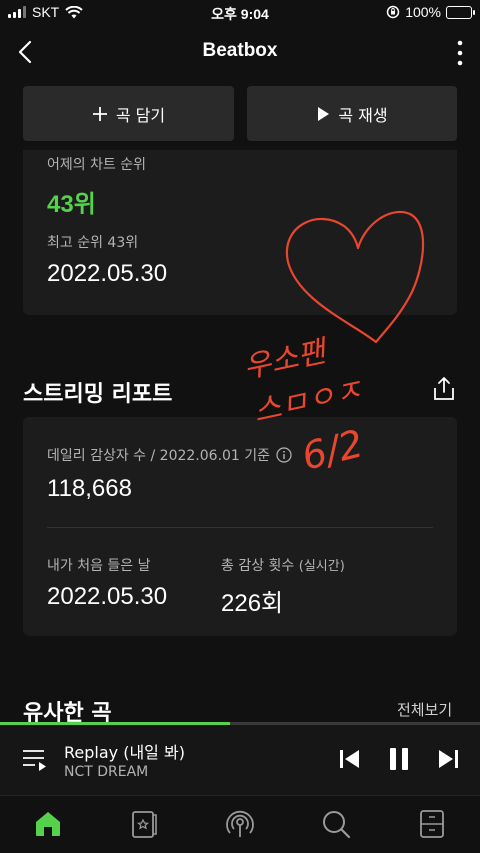 The height and width of the screenshot is (853, 480). What do you see at coordinates (432, 824) in the screenshot?
I see `storage-icon` at bounding box center [432, 824].